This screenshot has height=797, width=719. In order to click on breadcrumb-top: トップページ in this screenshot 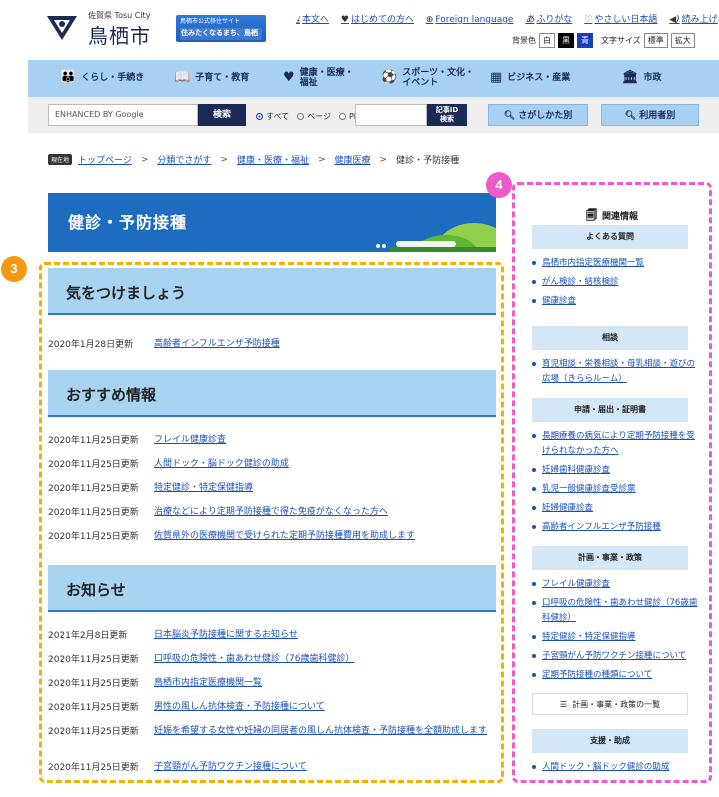, I will do `click(105, 159)`.